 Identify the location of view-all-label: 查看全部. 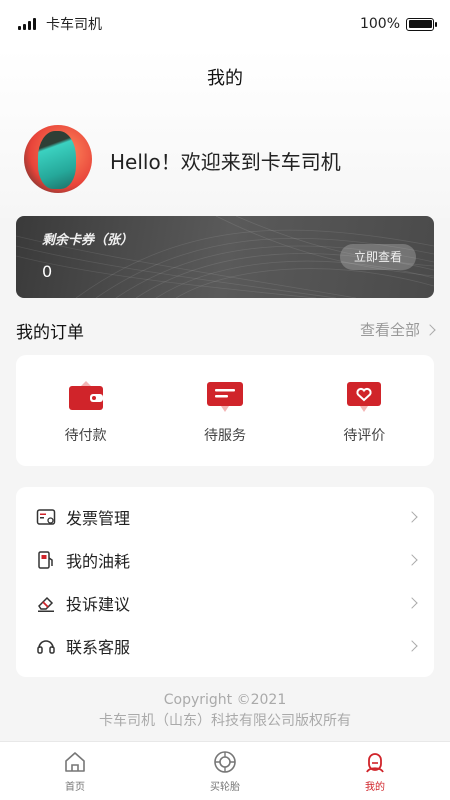
(389, 330).